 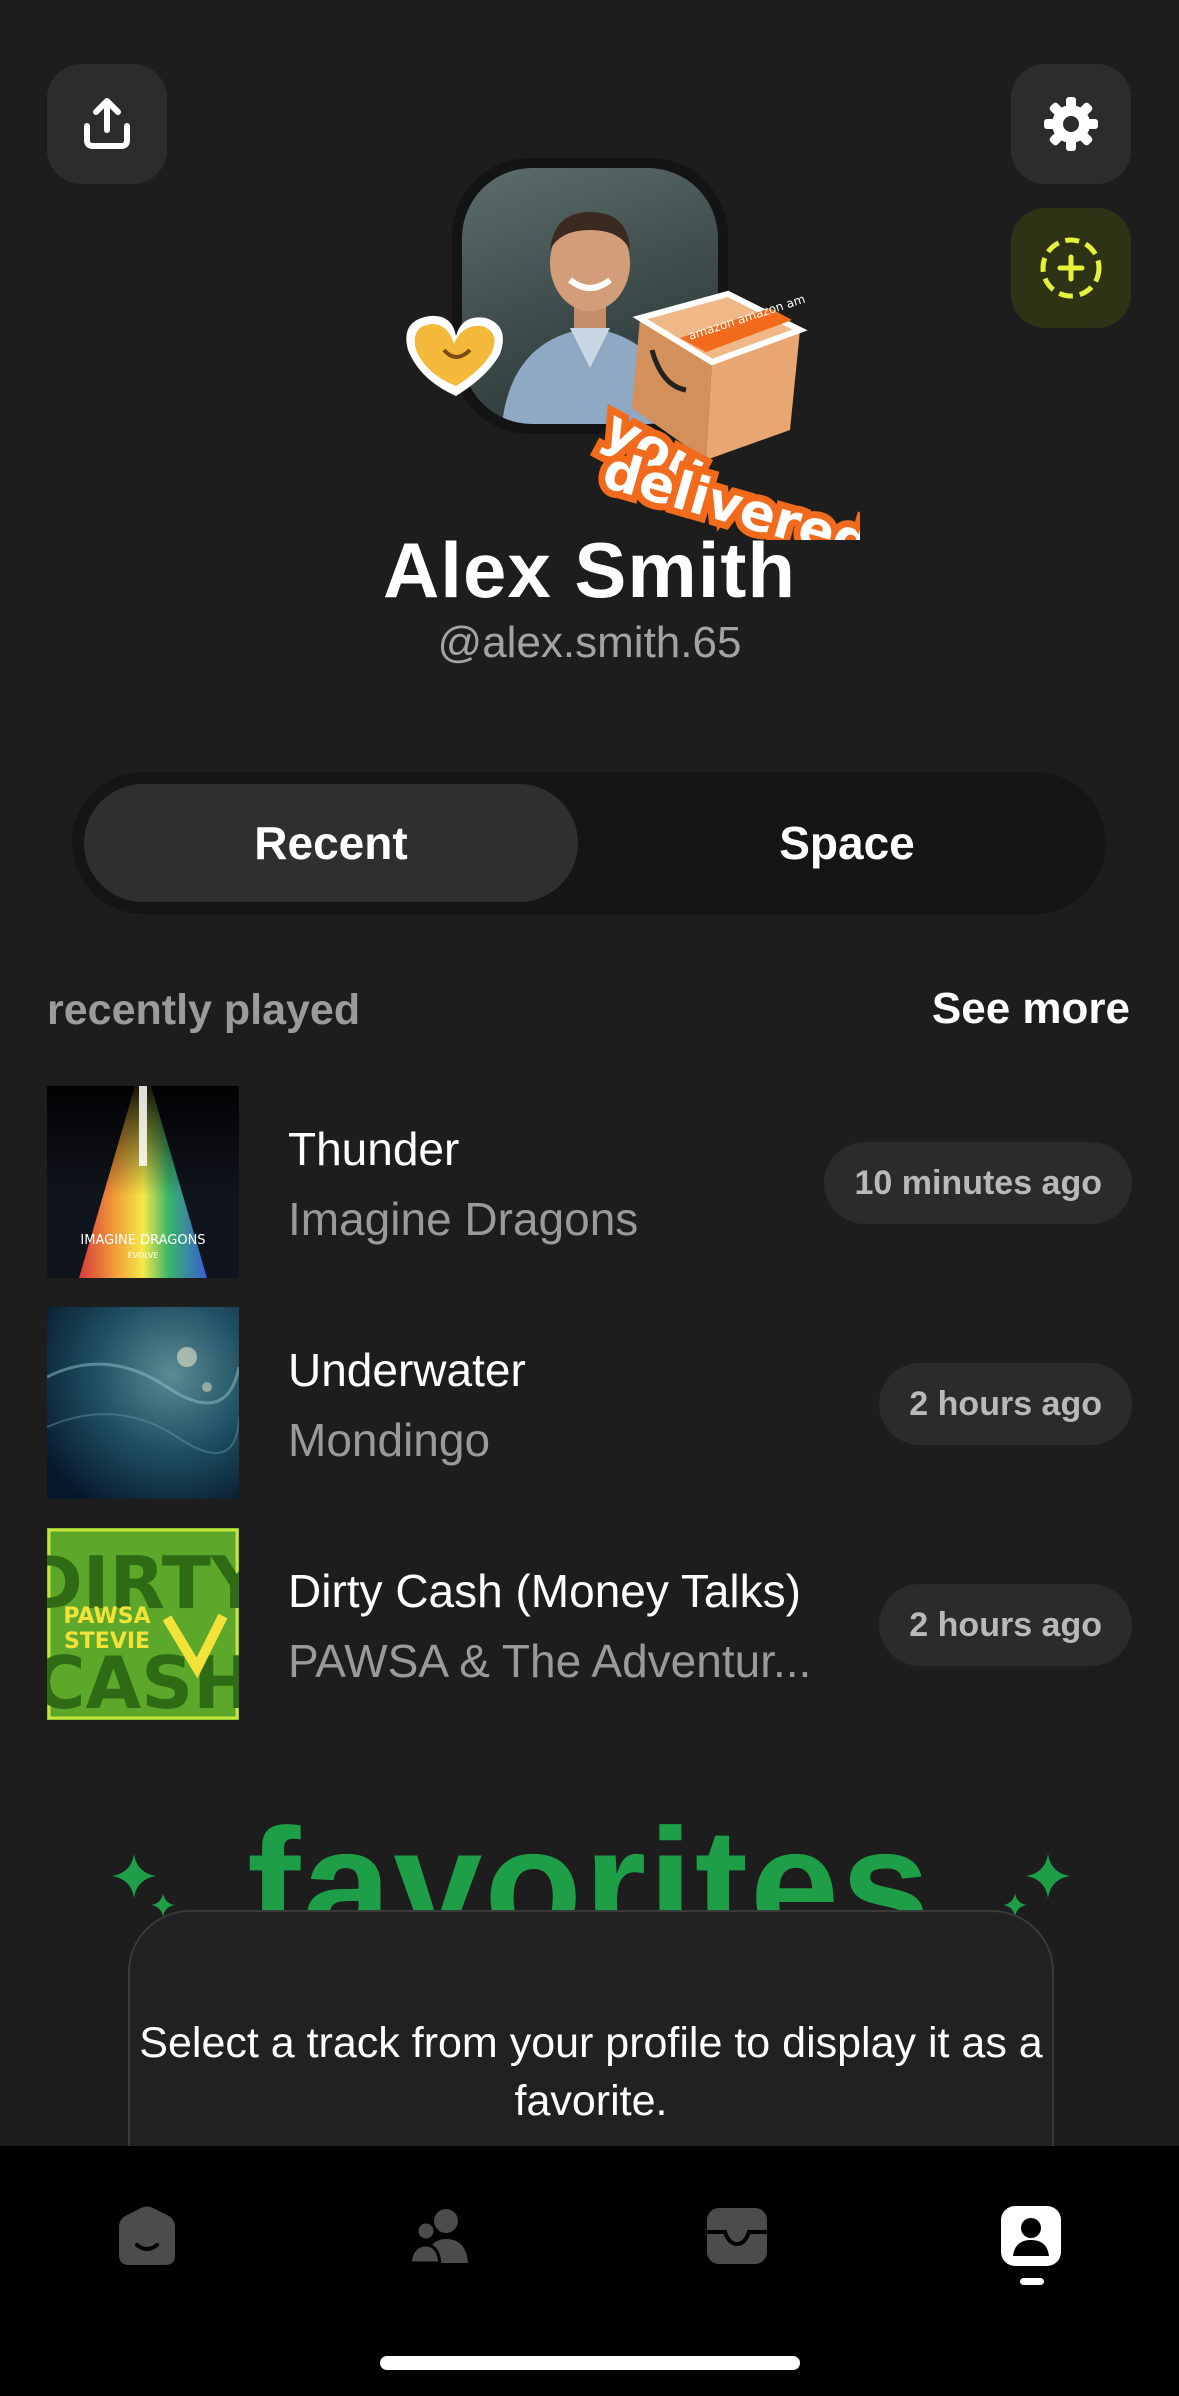 What do you see at coordinates (407, 1370) in the screenshot?
I see `track-title: Underwater` at bounding box center [407, 1370].